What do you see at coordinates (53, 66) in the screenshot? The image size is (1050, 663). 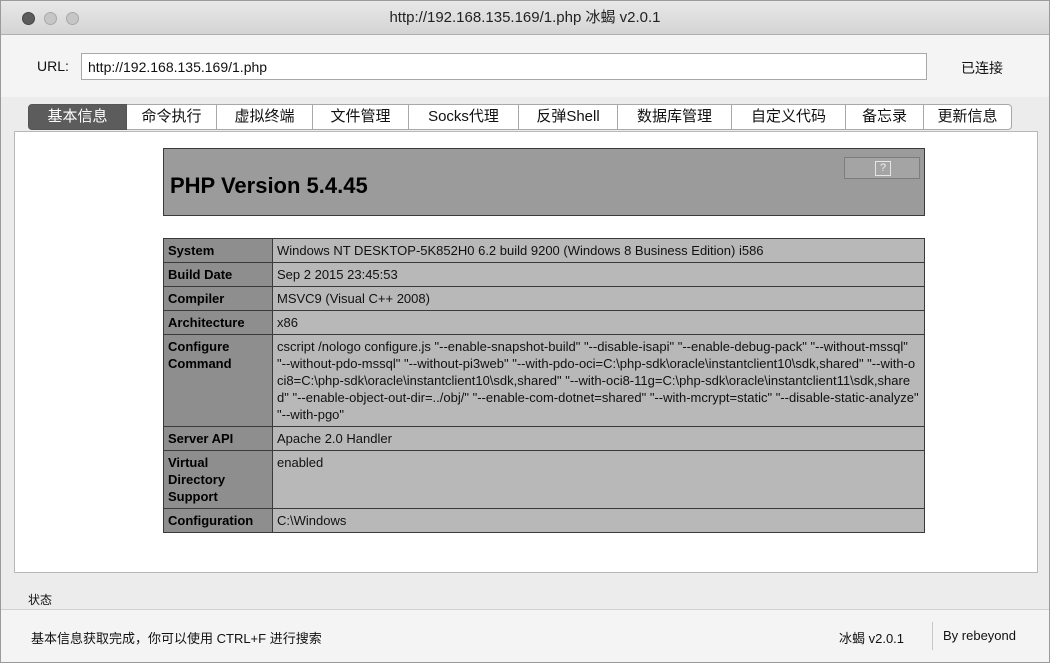 I see `url-label: URL:` at bounding box center [53, 66].